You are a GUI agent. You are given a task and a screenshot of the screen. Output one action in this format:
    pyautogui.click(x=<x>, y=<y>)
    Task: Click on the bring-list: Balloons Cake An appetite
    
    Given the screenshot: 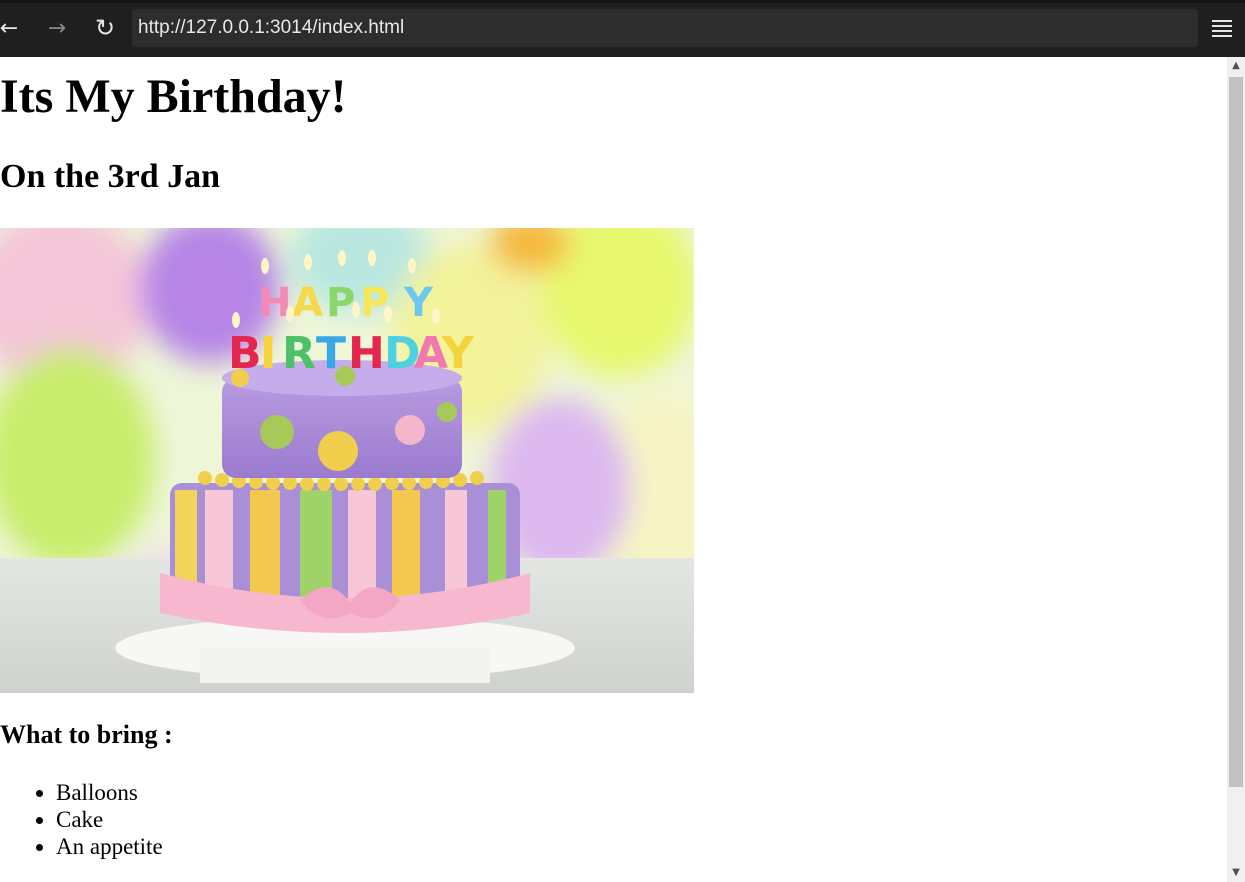 What is the action you would take?
    pyautogui.click(x=109, y=819)
    